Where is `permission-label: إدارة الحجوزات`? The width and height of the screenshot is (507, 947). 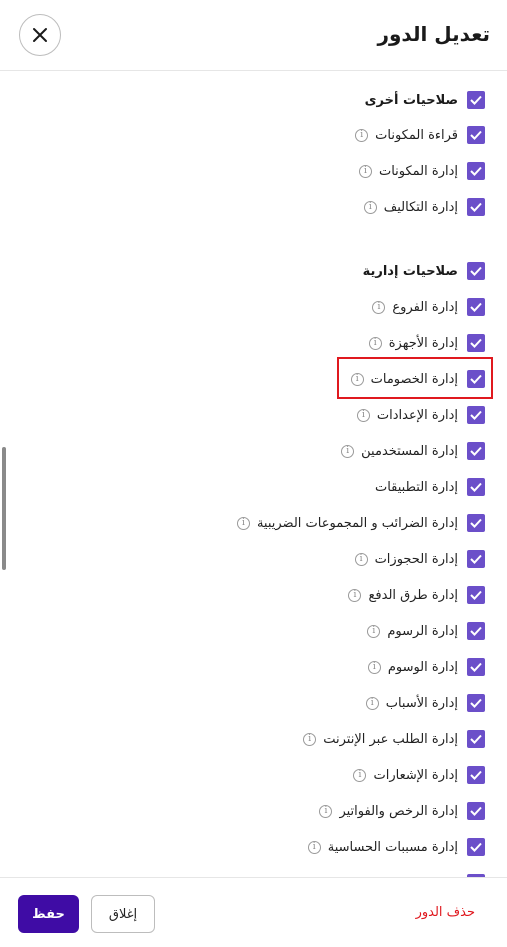 permission-label: إدارة الحجوزات is located at coordinates (416, 559).